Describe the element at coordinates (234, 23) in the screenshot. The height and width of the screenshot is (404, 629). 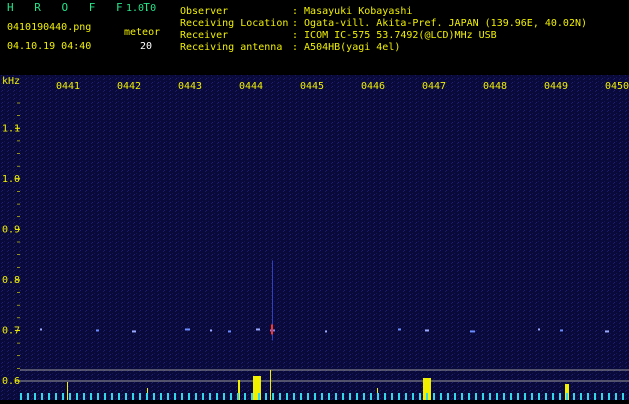
I see `location-label: Receiving Location` at that location.